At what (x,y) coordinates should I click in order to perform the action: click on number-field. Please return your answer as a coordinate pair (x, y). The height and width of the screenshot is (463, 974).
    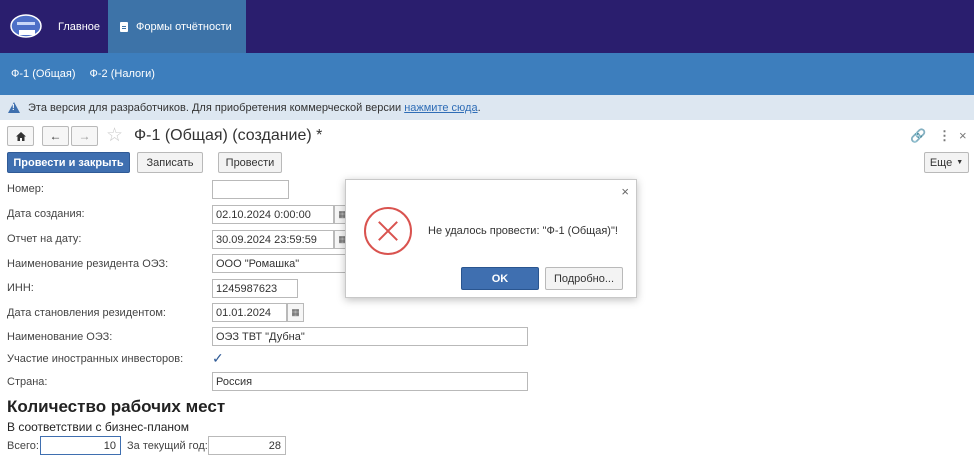
    Looking at the image, I should click on (250, 189).